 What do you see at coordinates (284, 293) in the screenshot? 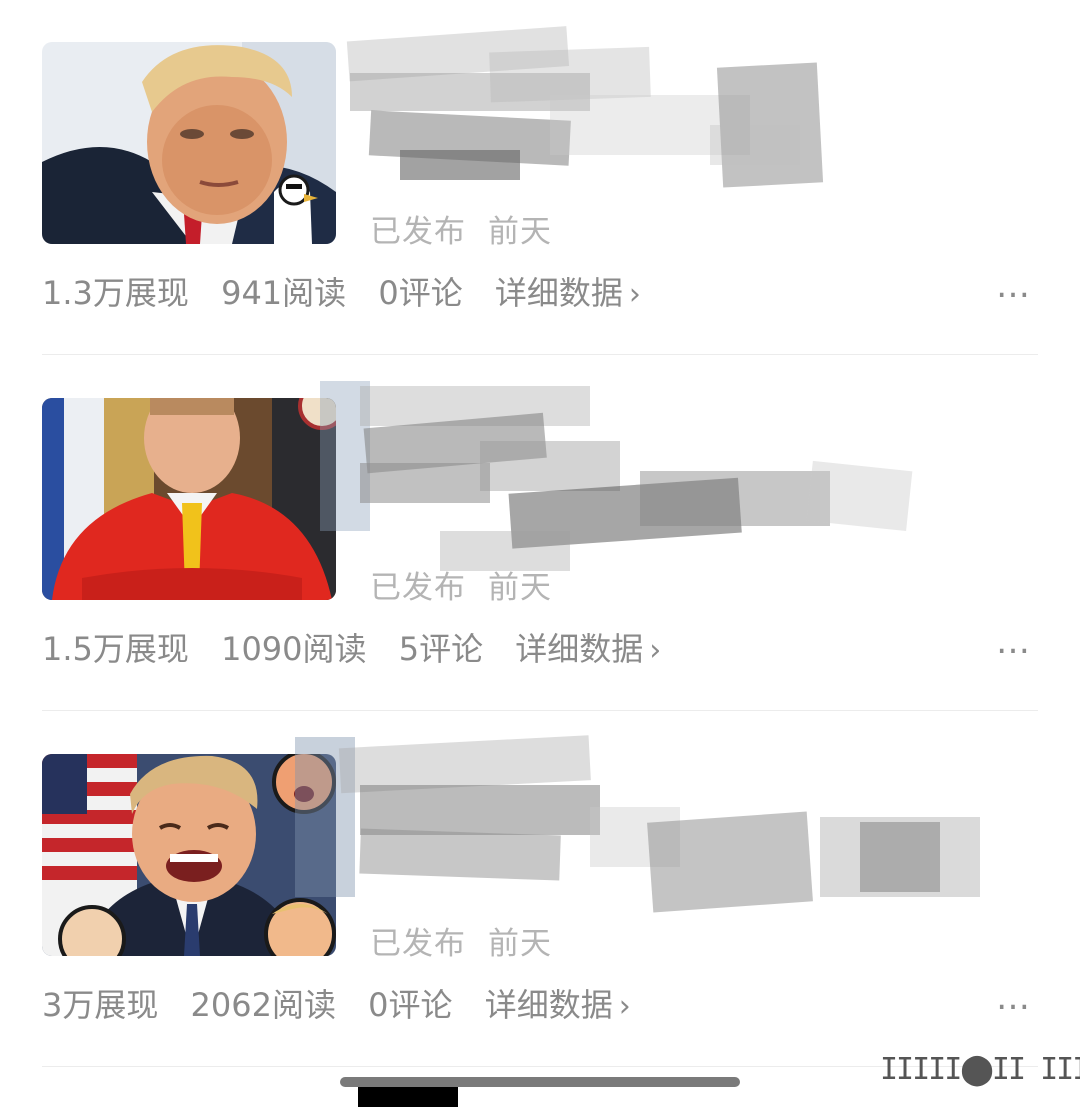
I see `reads-count: 941阅读` at bounding box center [284, 293].